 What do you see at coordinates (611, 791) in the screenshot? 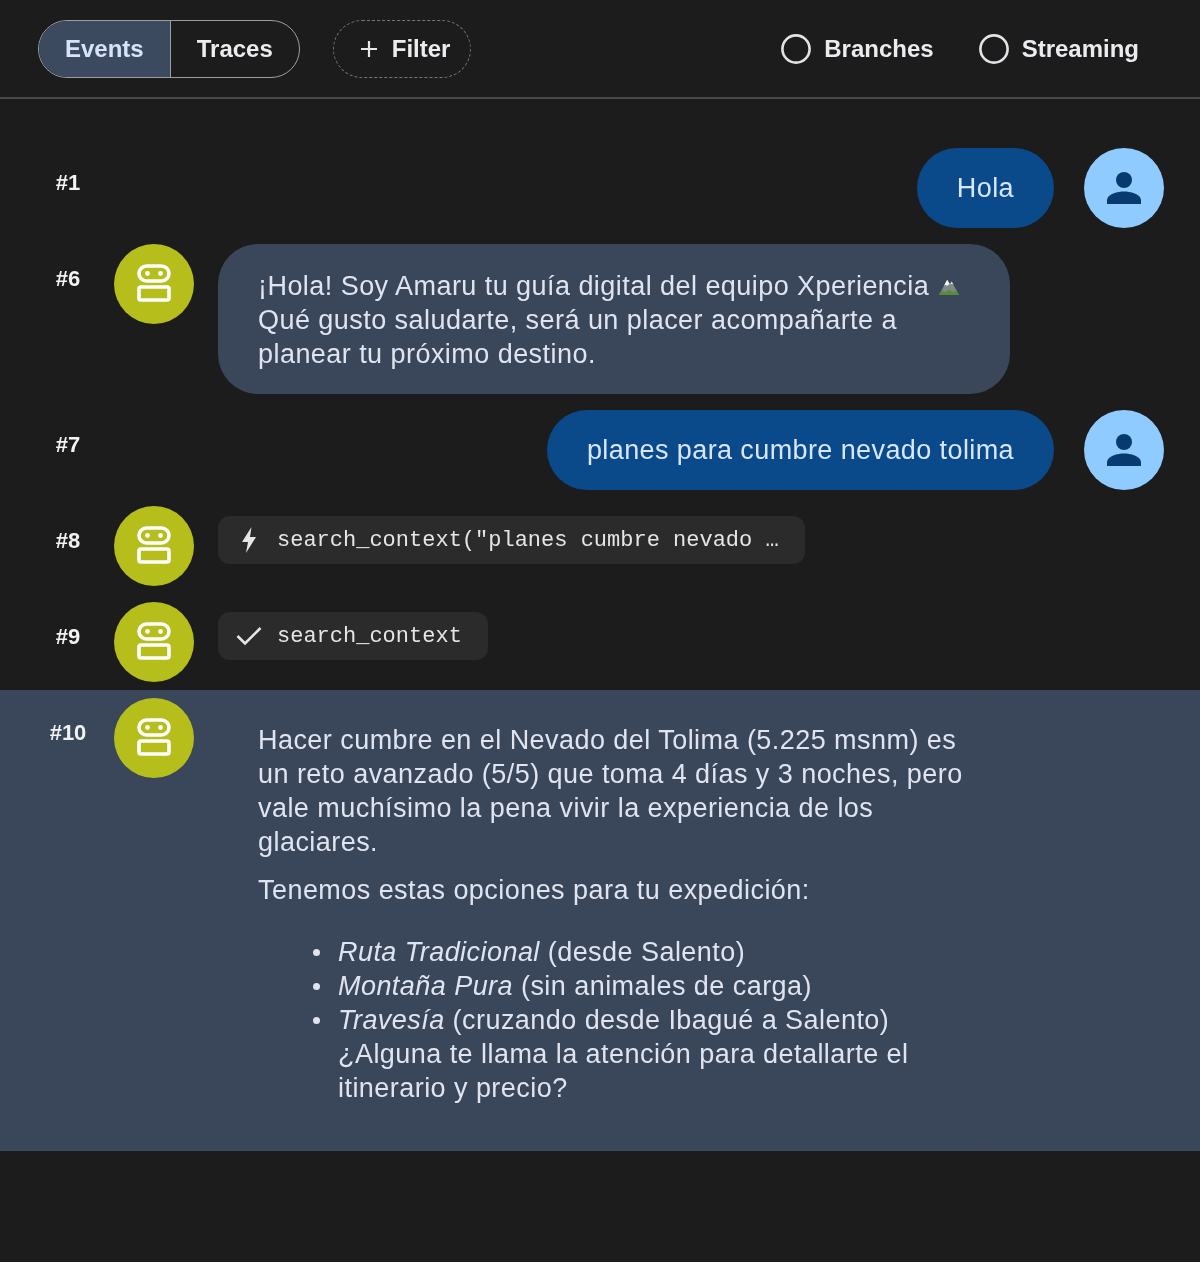
I see `message-paragraph: Hacer cumbre en el Nevado del Tolima (5.225 msnm) es un reto avanzado (5/5) que toma 4 días y 3 noches, pero vale muchísimo la pena vivir la experiencia de los glaciares.` at bounding box center [611, 791].